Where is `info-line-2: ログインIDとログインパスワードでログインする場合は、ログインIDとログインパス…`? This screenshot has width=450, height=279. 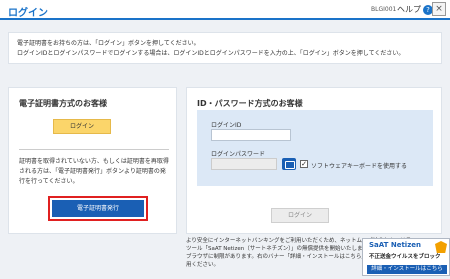
info-line-2: ログインIDとログインパスワードでログインする場合は、ログインIDとログインパス… is located at coordinates (211, 53).